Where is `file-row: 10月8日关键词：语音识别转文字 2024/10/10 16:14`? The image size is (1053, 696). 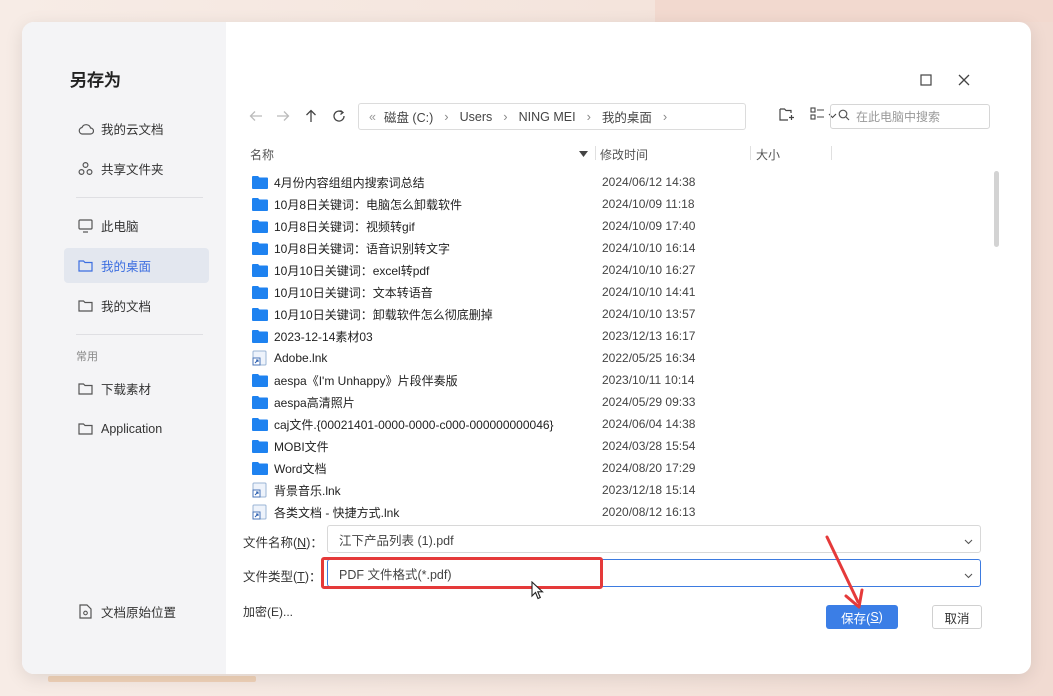 file-row: 10月8日关键词：语音识别转文字 2024/10/10 16:14 is located at coordinates (620, 248).